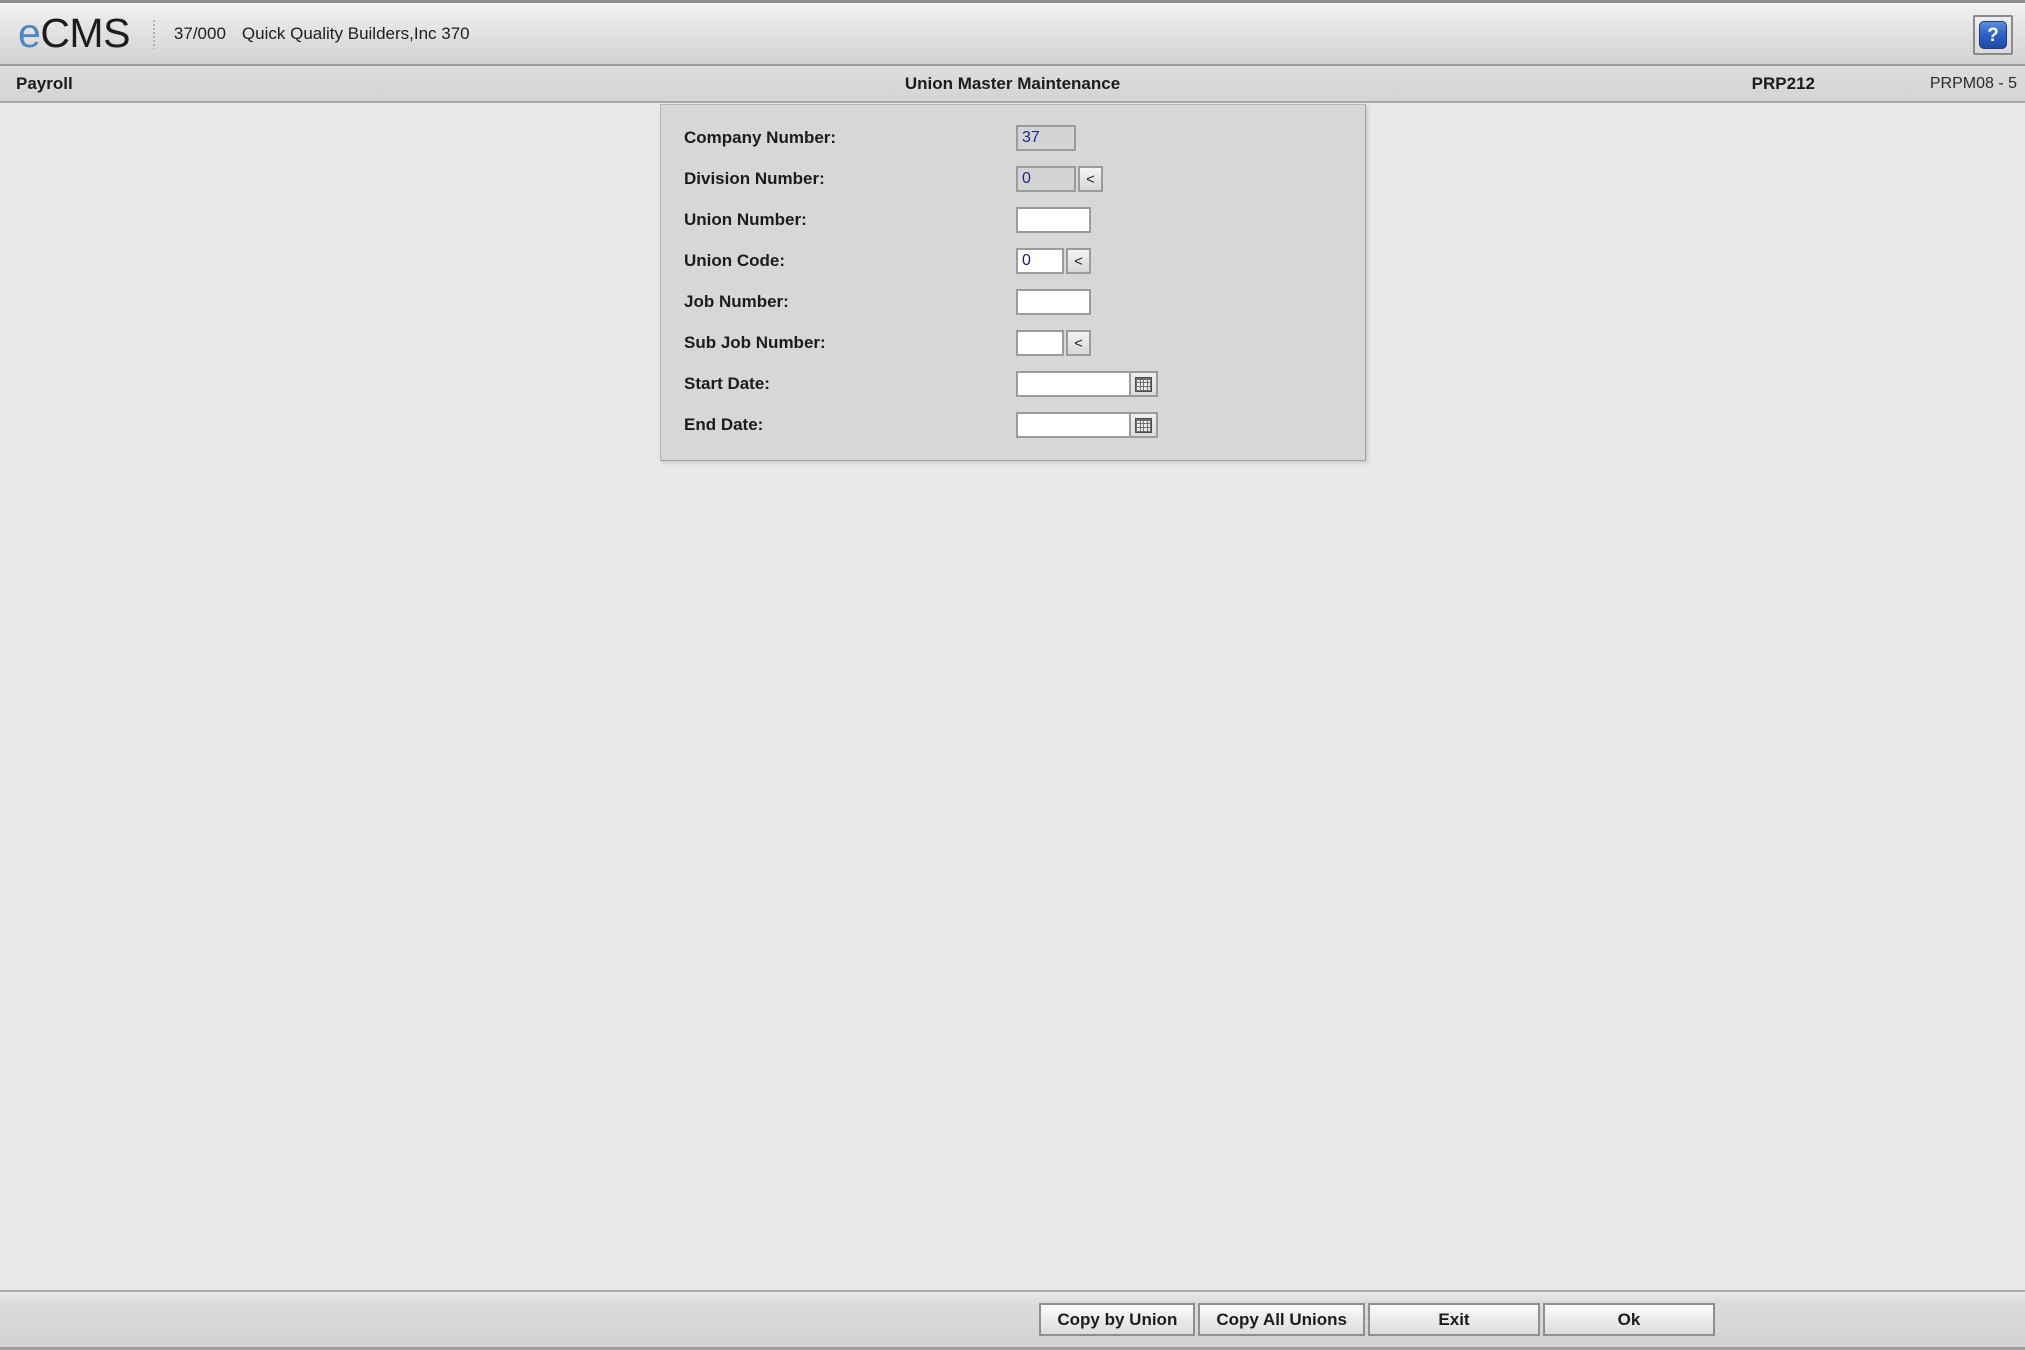 This screenshot has width=2025, height=1350. I want to click on start-date-calendar-button, so click(1144, 384).